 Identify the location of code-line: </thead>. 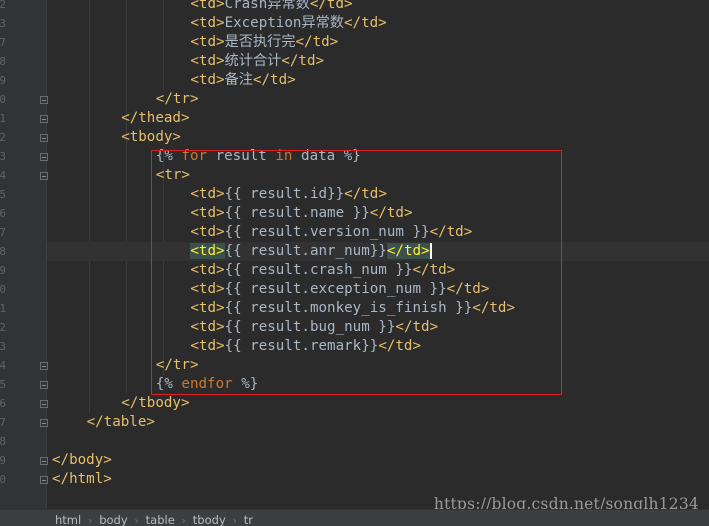
(120, 118).